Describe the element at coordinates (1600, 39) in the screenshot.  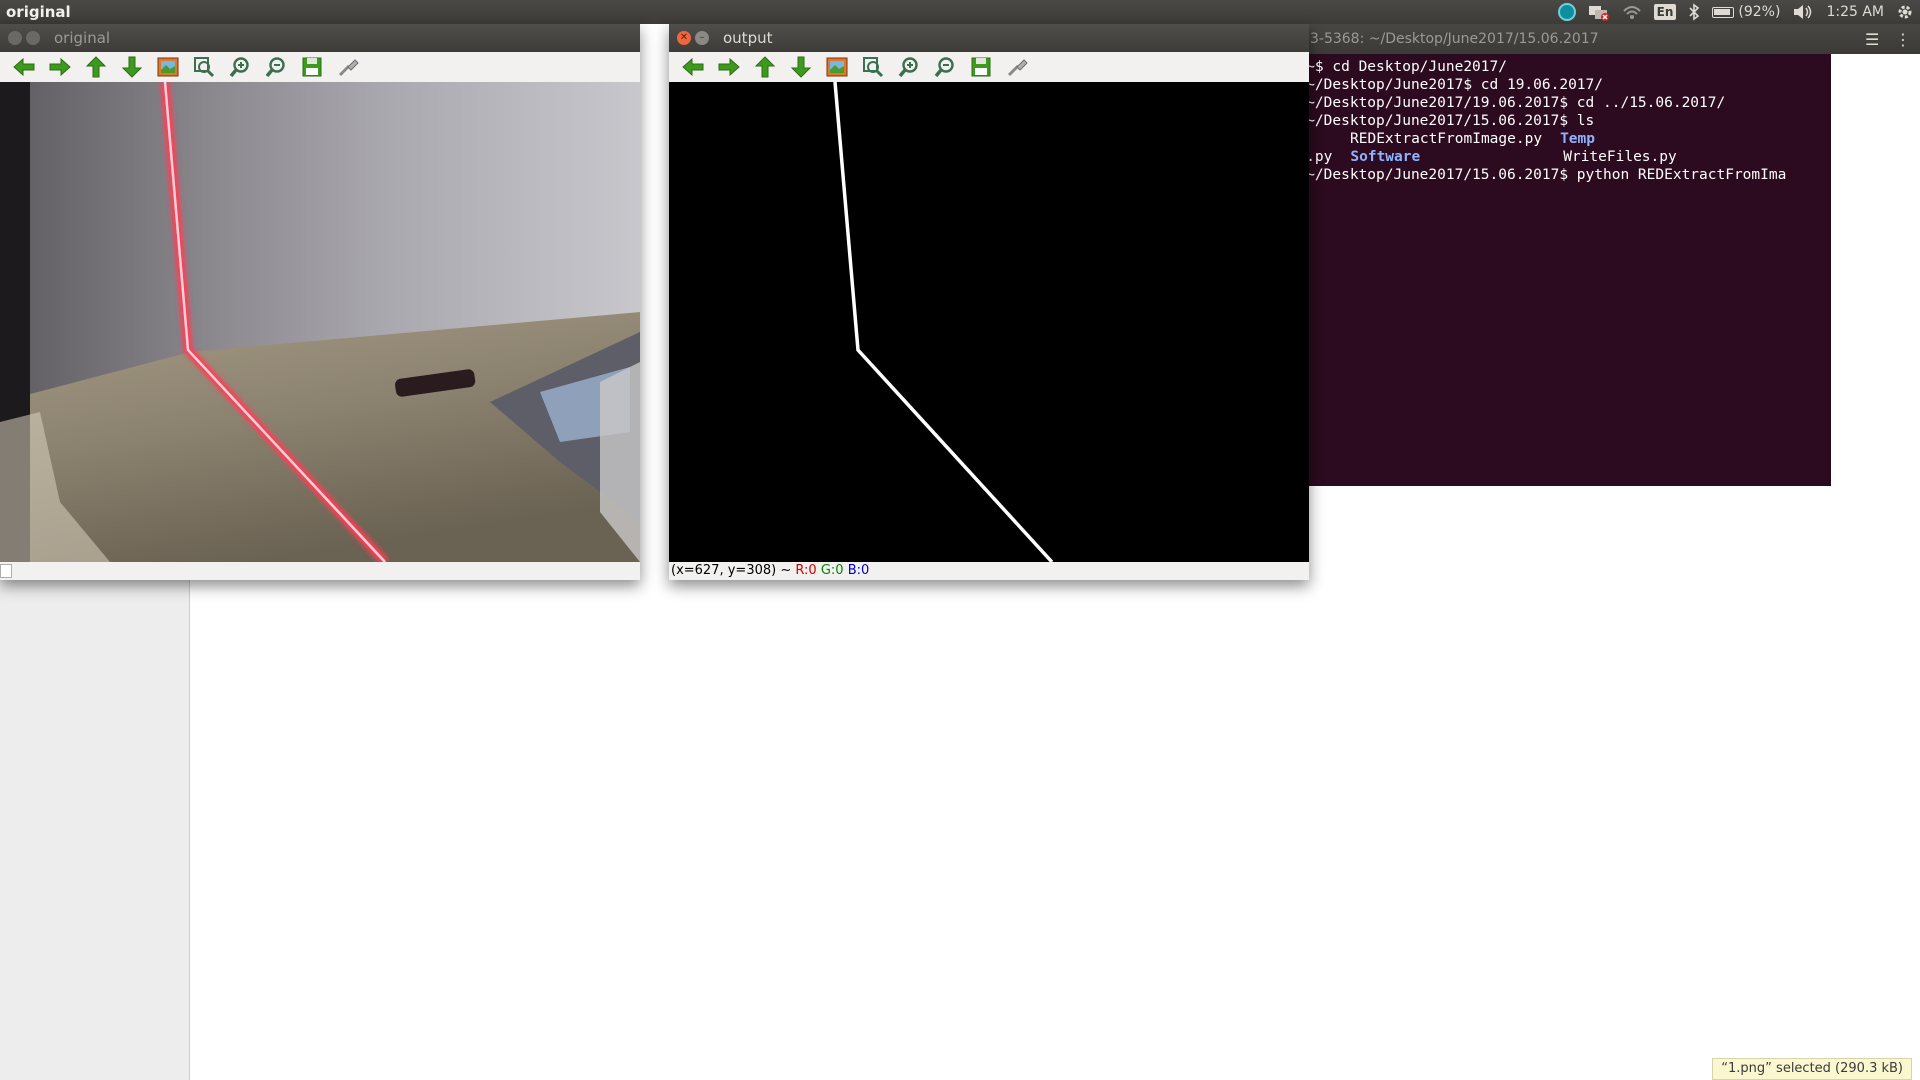
I see `terminal-title: 3-5368: ~/Desktop/June2017/15.06.2017` at that location.